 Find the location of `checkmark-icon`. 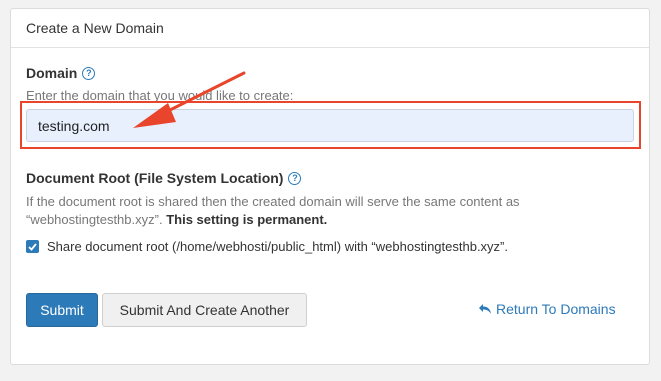

checkmark-icon is located at coordinates (32, 246).